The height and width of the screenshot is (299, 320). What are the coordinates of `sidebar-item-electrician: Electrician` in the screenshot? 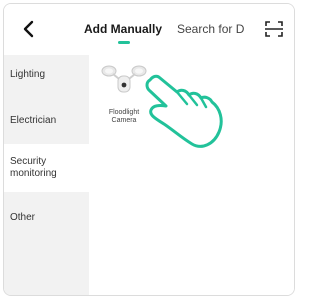 It's located at (46, 120).